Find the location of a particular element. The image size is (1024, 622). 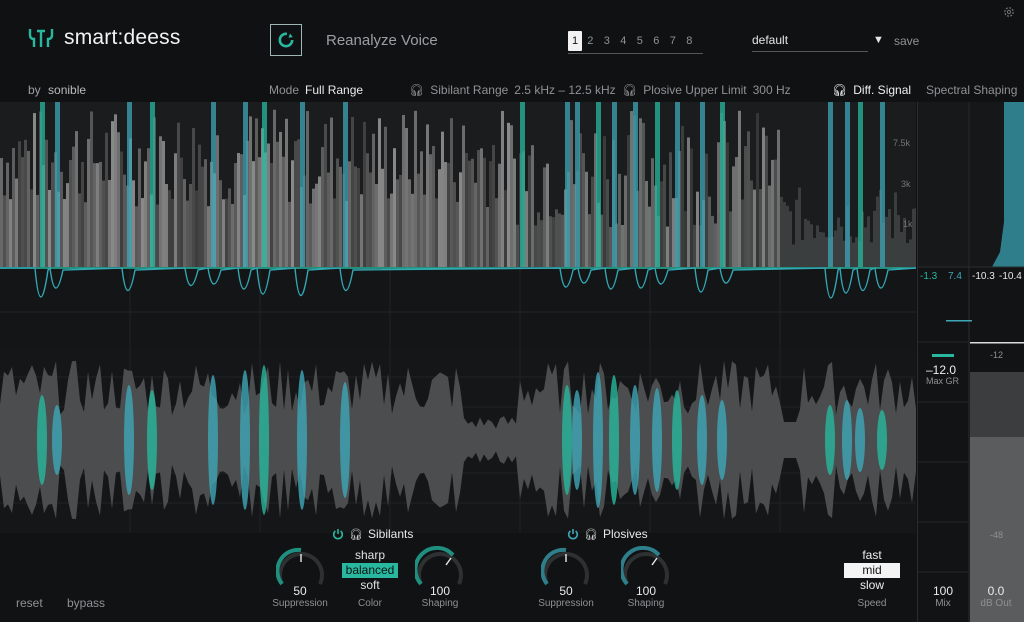

preset-slot-1: 1 is located at coordinates (575, 41).